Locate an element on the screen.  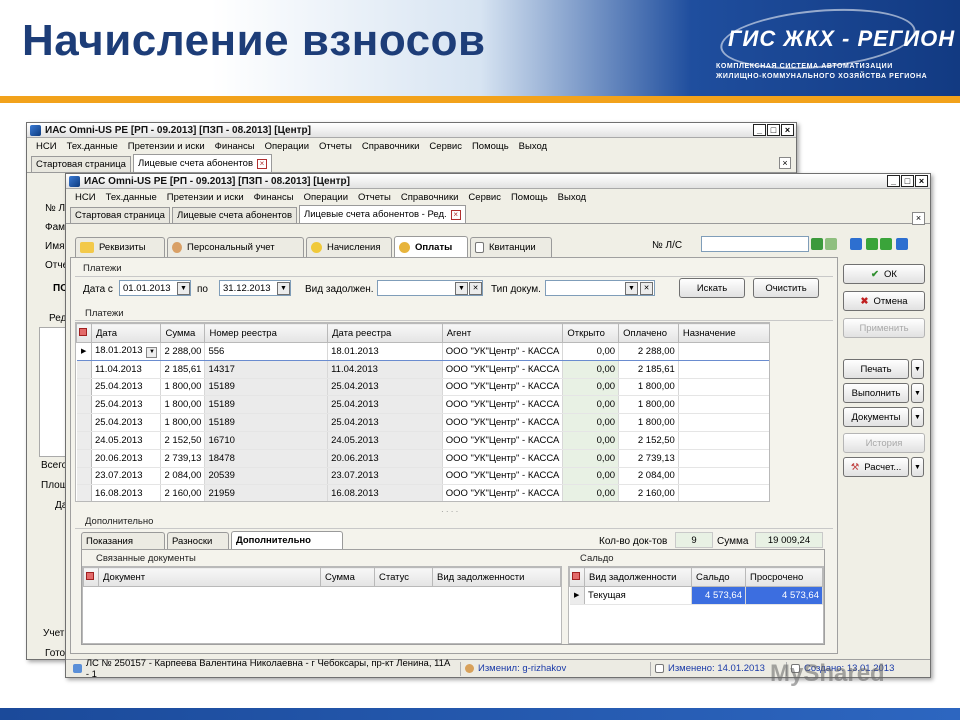
clear-button: Очистить is located at coordinates (786, 288).